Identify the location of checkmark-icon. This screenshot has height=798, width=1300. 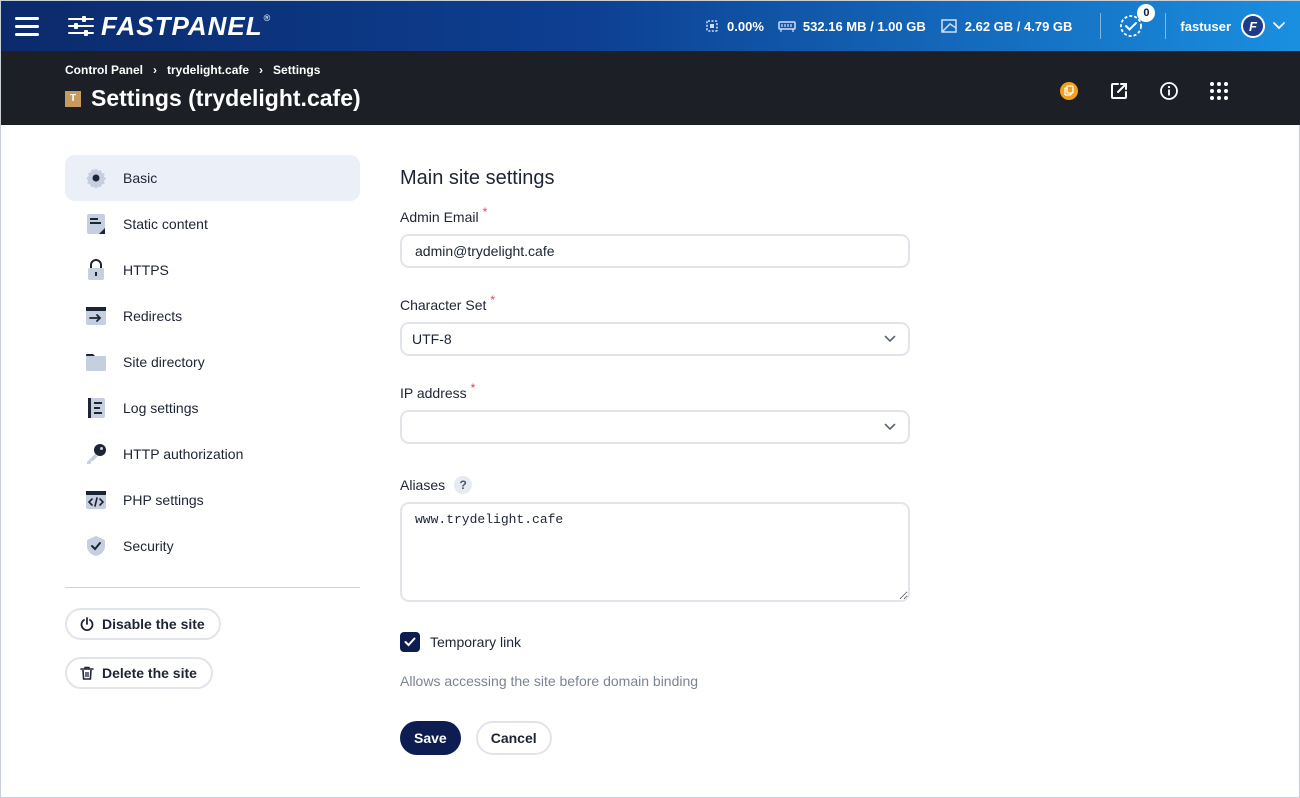
(410, 642).